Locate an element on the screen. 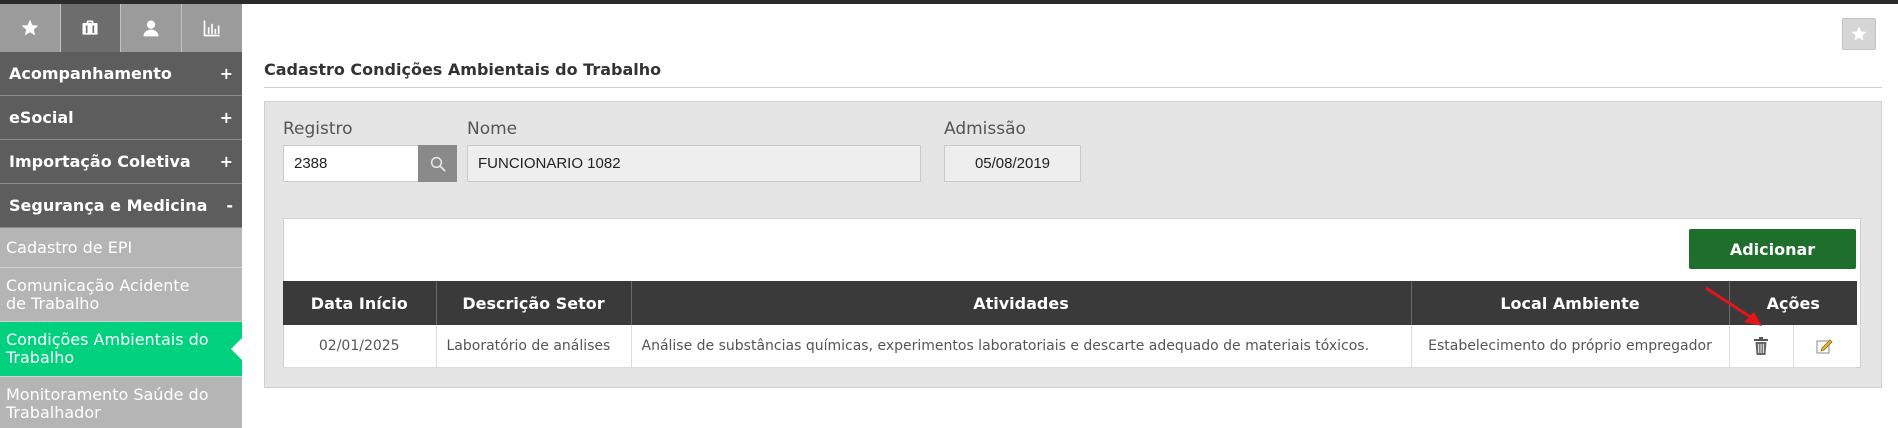 This screenshot has height=428, width=1898. admissao-field: 05/08/2019 is located at coordinates (1012, 163).